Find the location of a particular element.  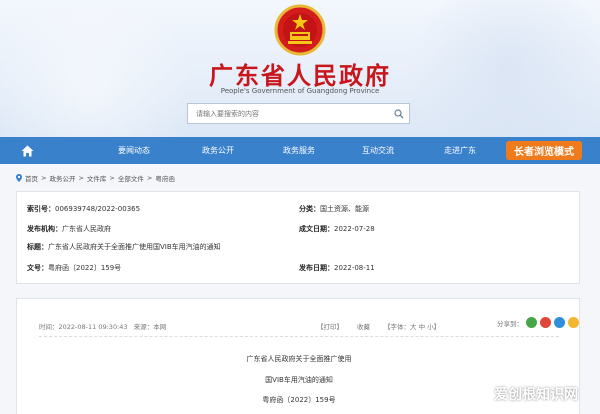

index-number-label: 索引号： is located at coordinates (41, 209).